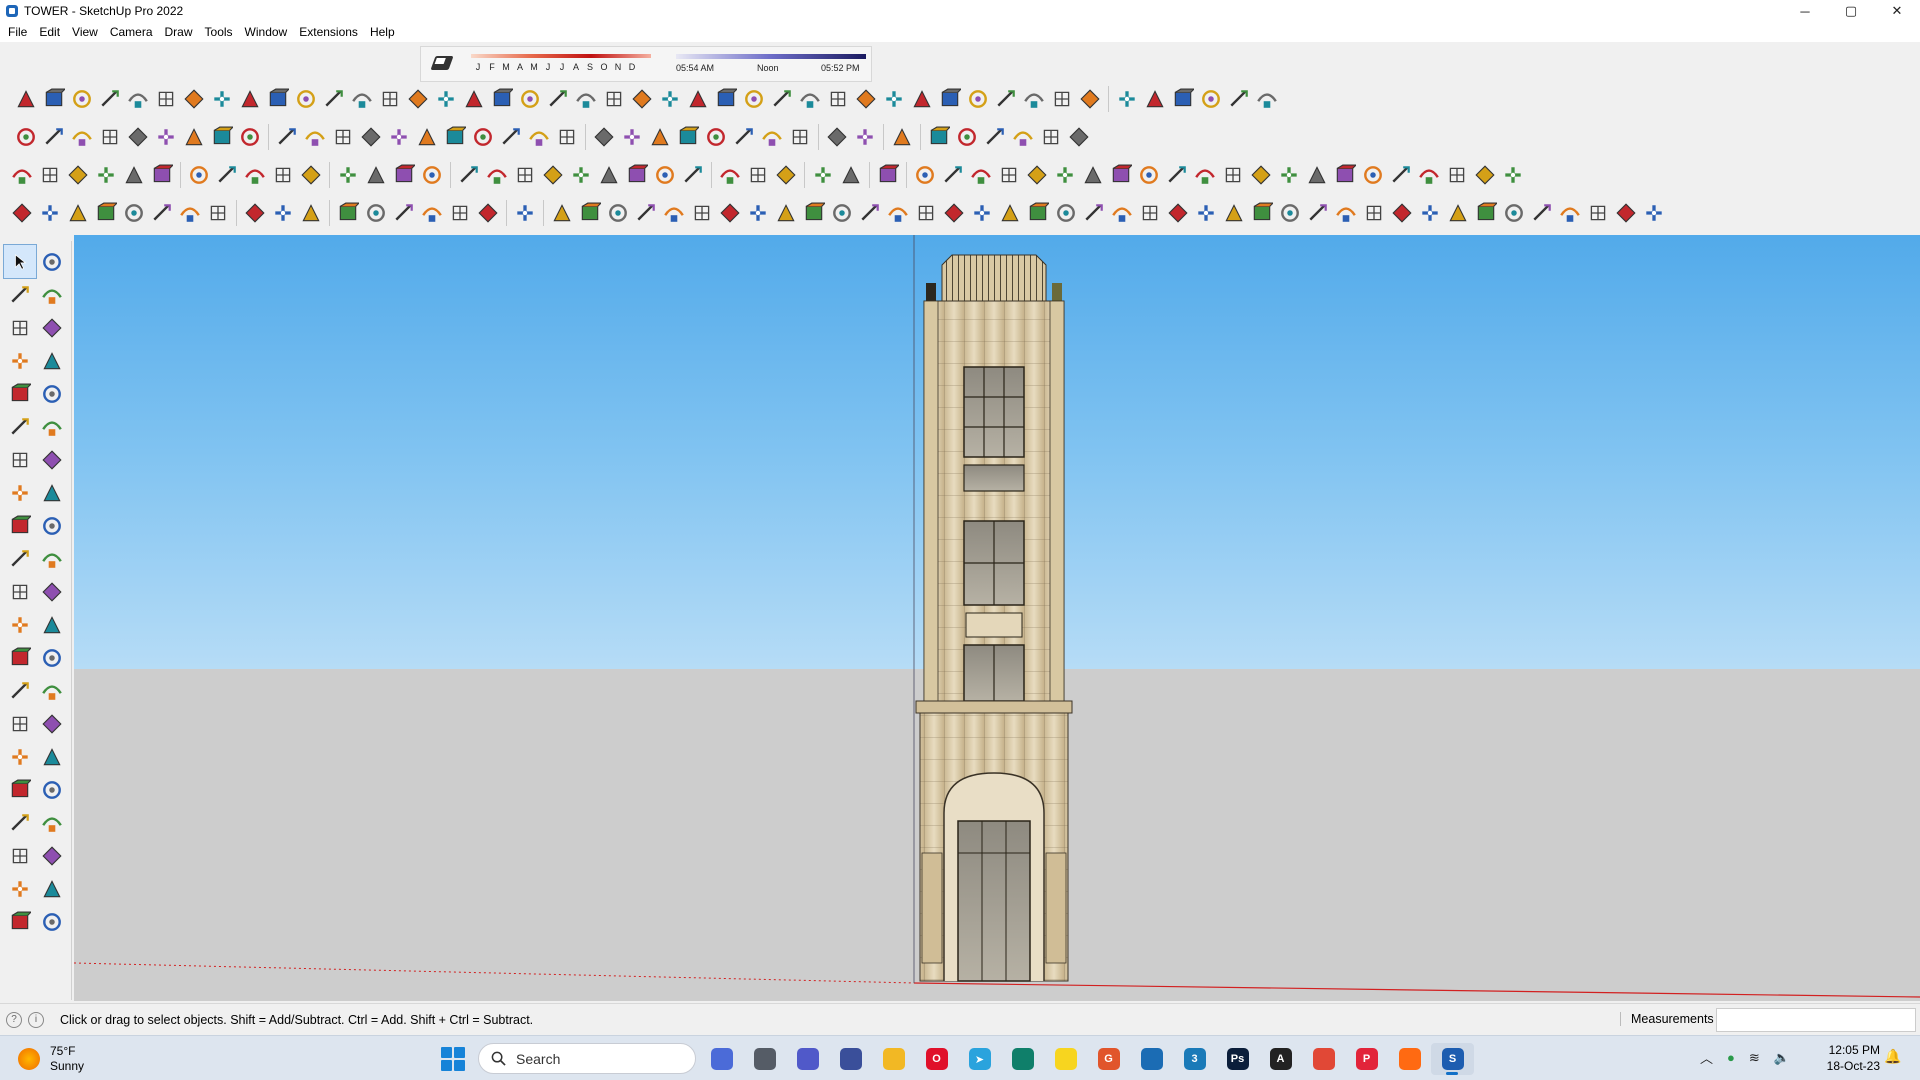  I want to click on time-slider, so click(771, 56).